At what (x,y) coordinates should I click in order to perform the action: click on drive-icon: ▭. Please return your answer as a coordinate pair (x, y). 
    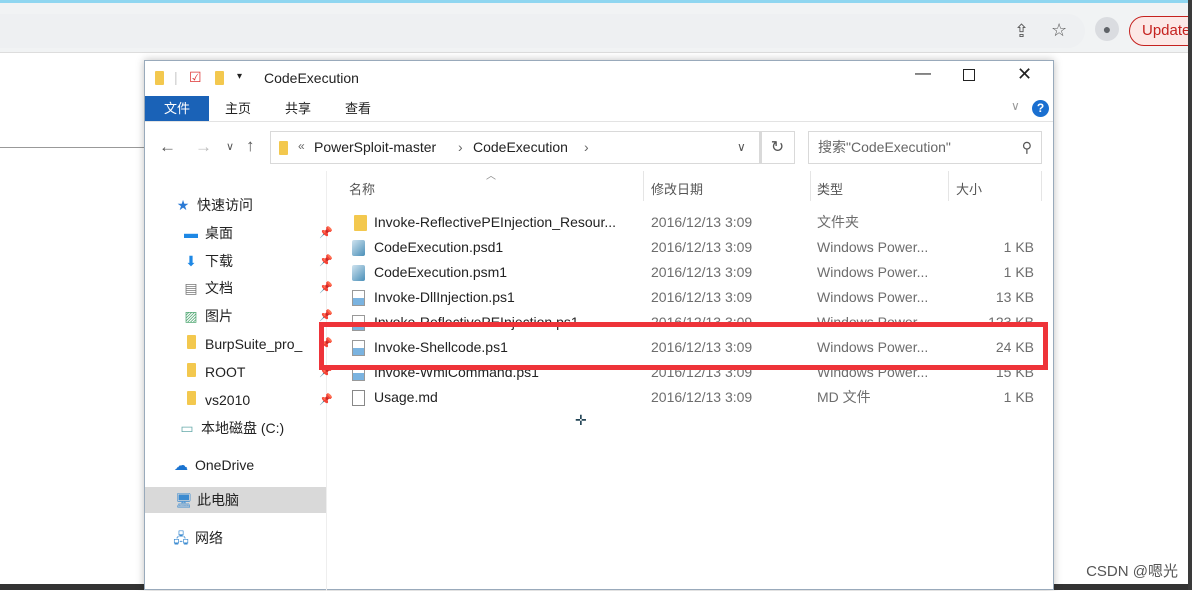
    Looking at the image, I should click on (187, 428).